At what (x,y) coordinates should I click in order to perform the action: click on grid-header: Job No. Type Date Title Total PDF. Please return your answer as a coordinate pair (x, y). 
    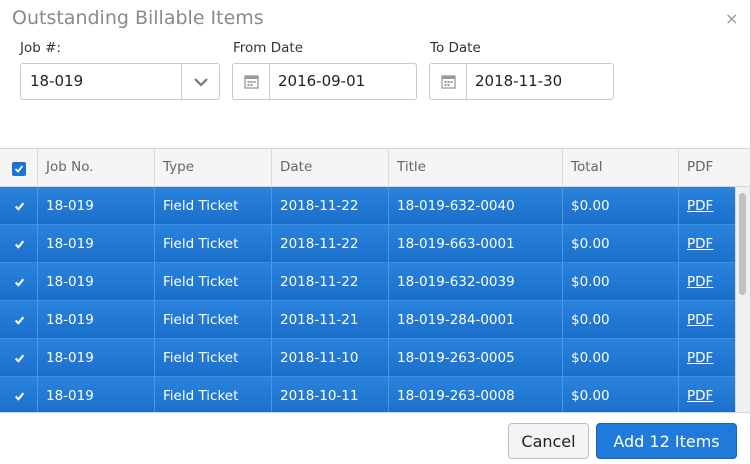
    Looking at the image, I should click on (375, 168).